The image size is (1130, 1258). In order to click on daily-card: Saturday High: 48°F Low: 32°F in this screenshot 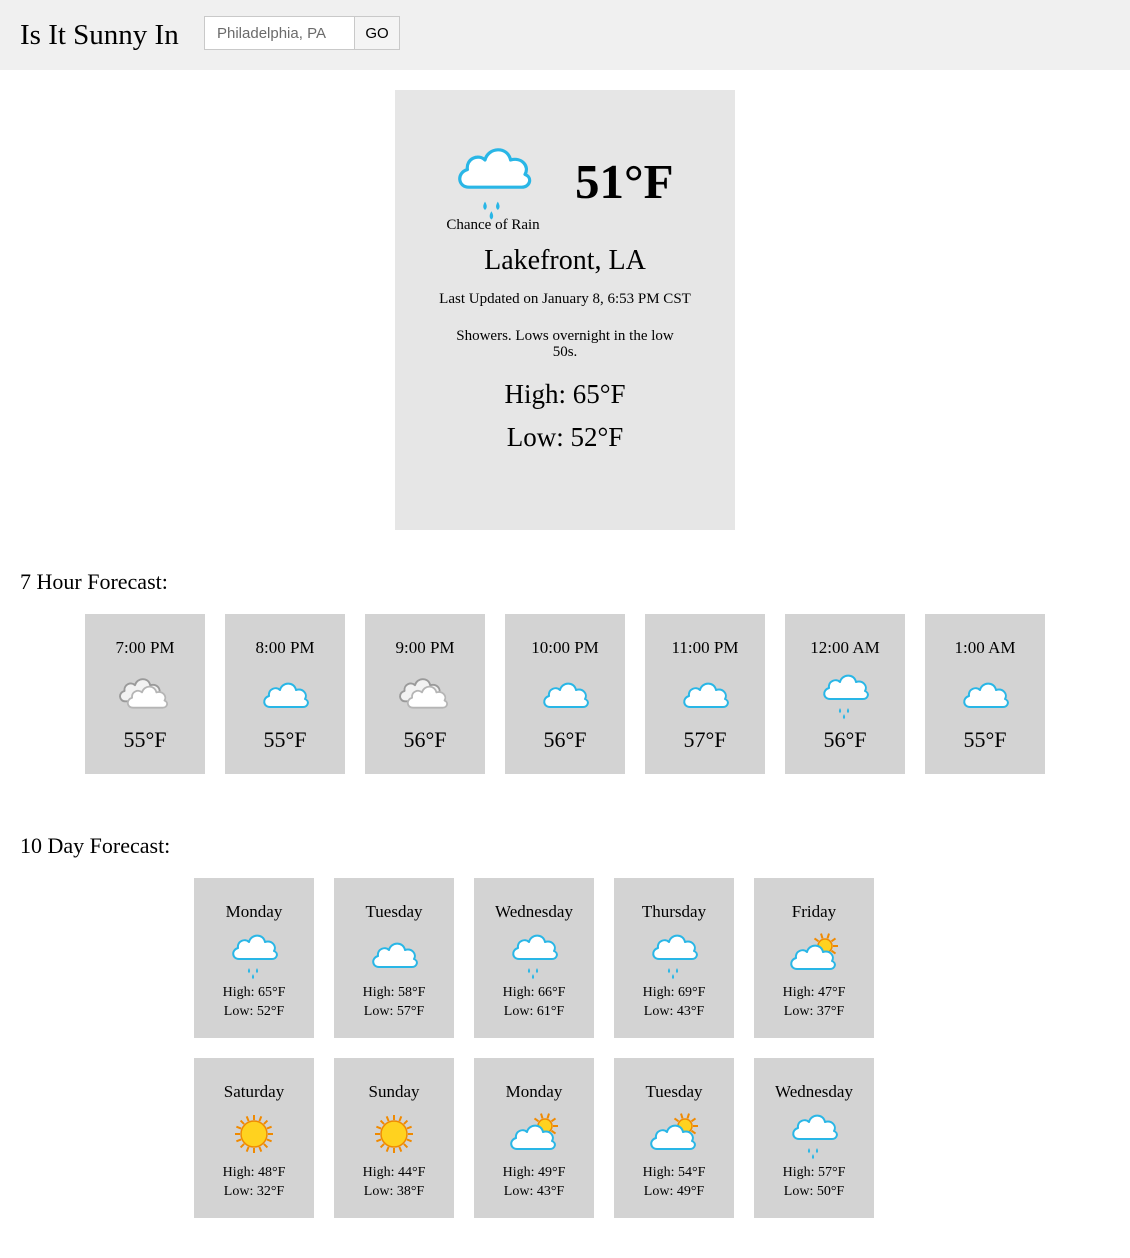, I will do `click(254, 1138)`.